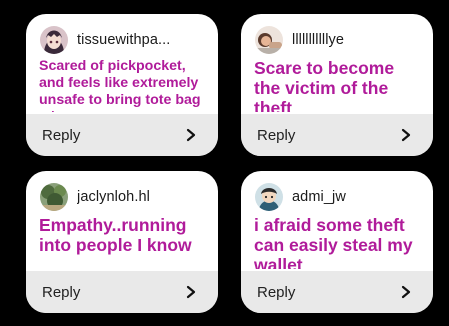 The width and height of the screenshot is (449, 326). I want to click on username: lllllllllllye, so click(318, 40).